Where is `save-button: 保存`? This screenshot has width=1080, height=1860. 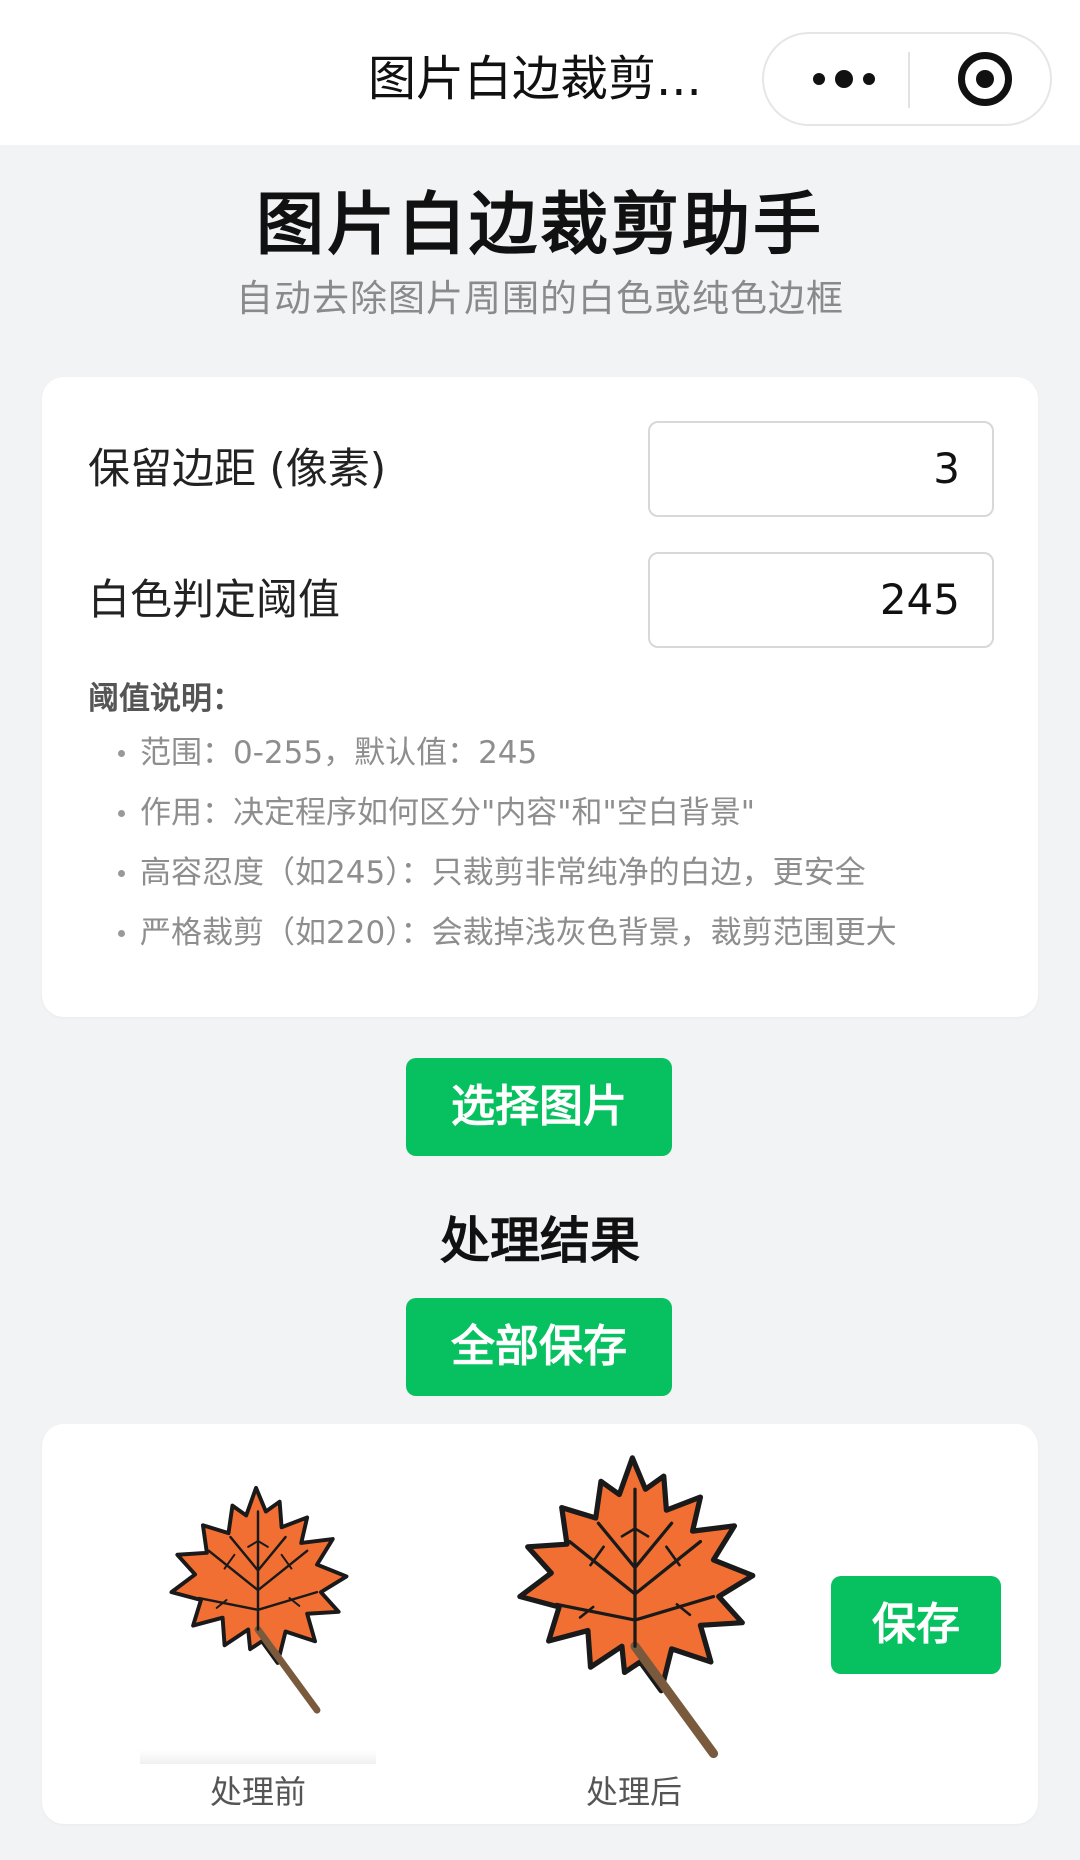 save-button: 保存 is located at coordinates (916, 1625).